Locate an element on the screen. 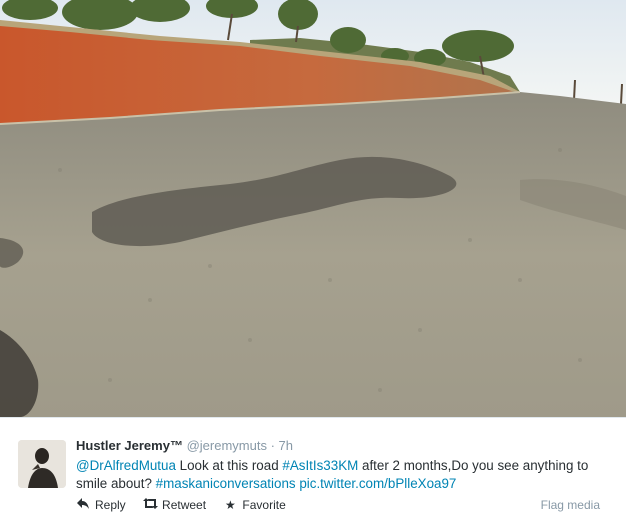 This screenshot has height=532, width=626. tweet-author-username: @jeremymuts is located at coordinates (227, 445).